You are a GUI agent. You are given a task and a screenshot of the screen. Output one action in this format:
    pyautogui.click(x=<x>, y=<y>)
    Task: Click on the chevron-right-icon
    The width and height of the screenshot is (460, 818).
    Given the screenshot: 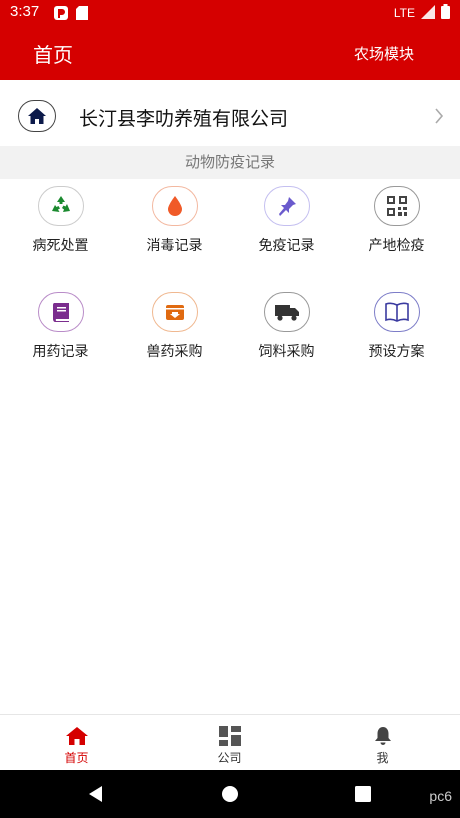 What is the action you would take?
    pyautogui.click(x=439, y=118)
    